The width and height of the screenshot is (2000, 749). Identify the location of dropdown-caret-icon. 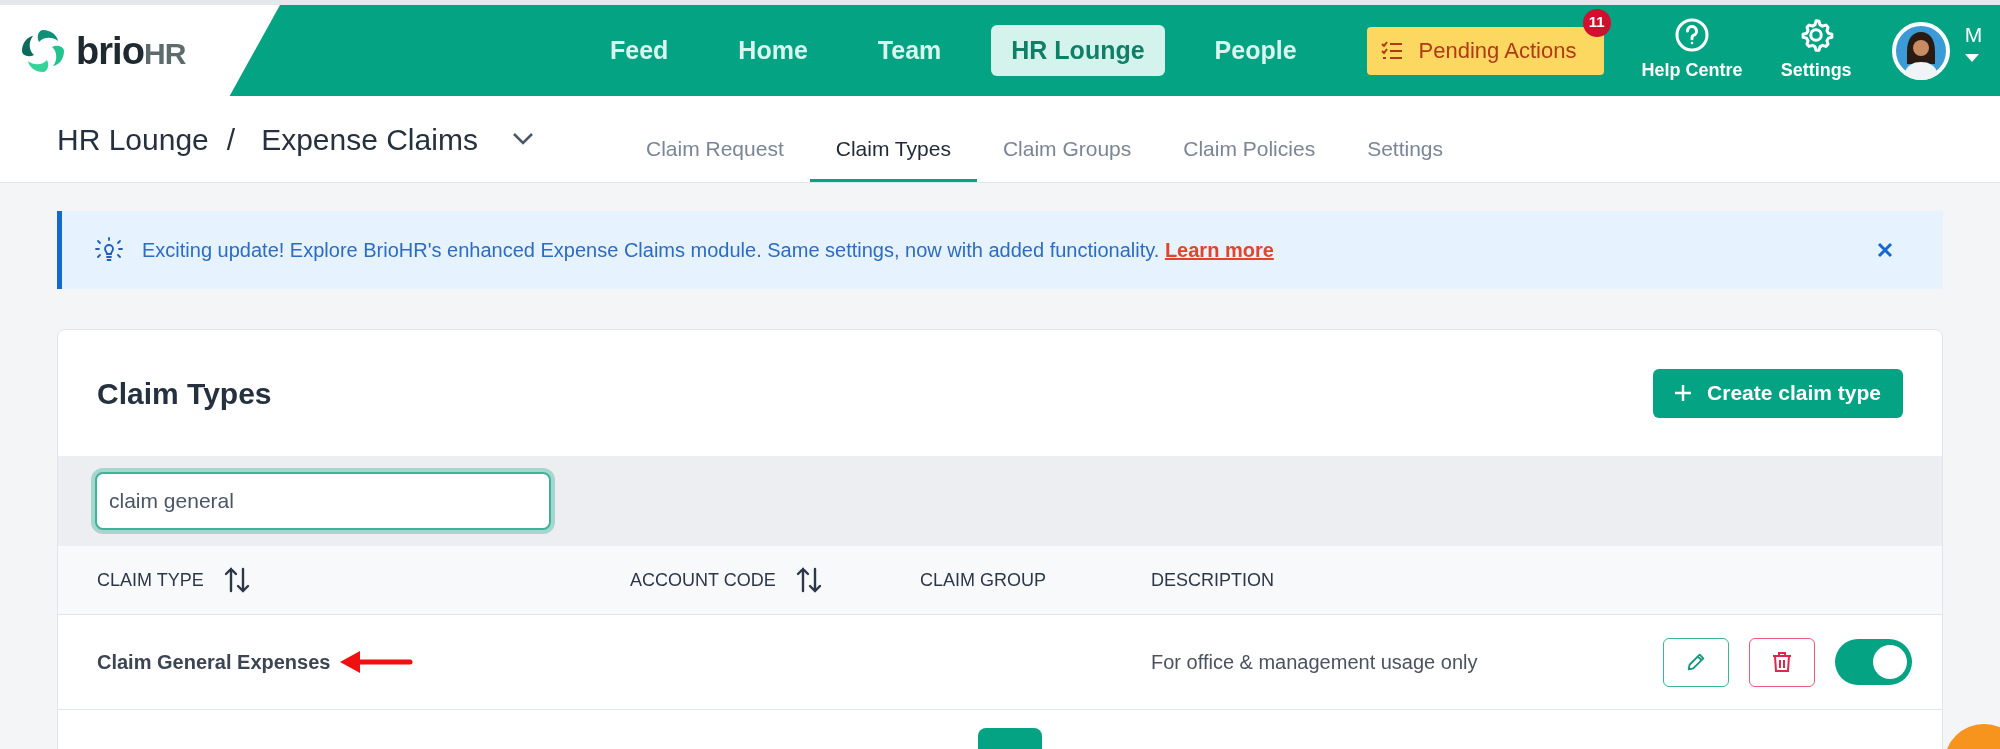
(1971, 58).